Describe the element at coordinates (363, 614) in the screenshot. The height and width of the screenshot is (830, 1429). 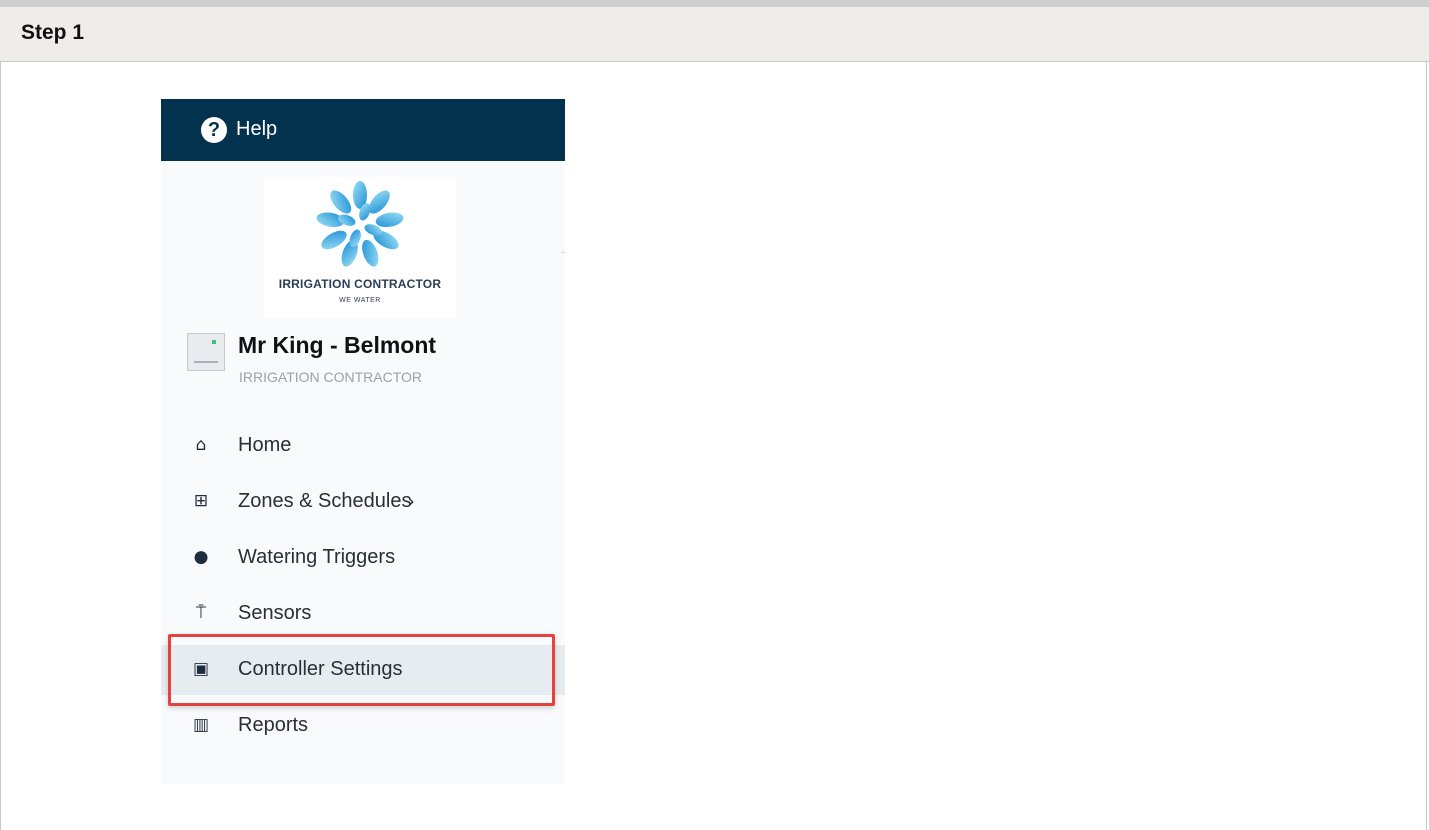
I see `nav-item-sensors: ⍑ Sensors` at that location.